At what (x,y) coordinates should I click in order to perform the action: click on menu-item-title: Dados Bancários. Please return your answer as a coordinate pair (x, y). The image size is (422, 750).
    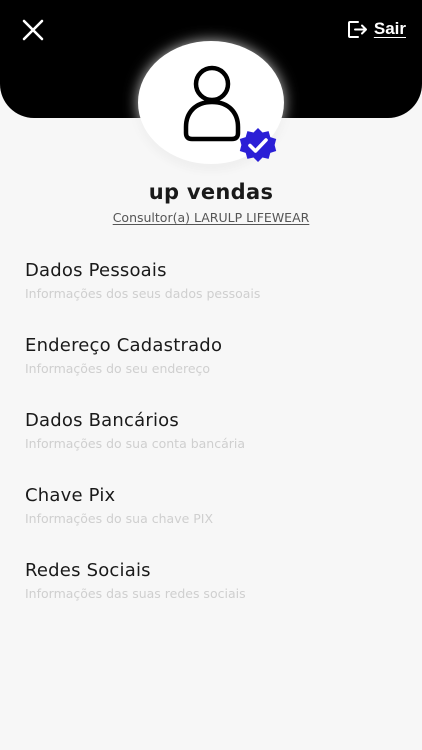
    Looking at the image, I should click on (102, 420).